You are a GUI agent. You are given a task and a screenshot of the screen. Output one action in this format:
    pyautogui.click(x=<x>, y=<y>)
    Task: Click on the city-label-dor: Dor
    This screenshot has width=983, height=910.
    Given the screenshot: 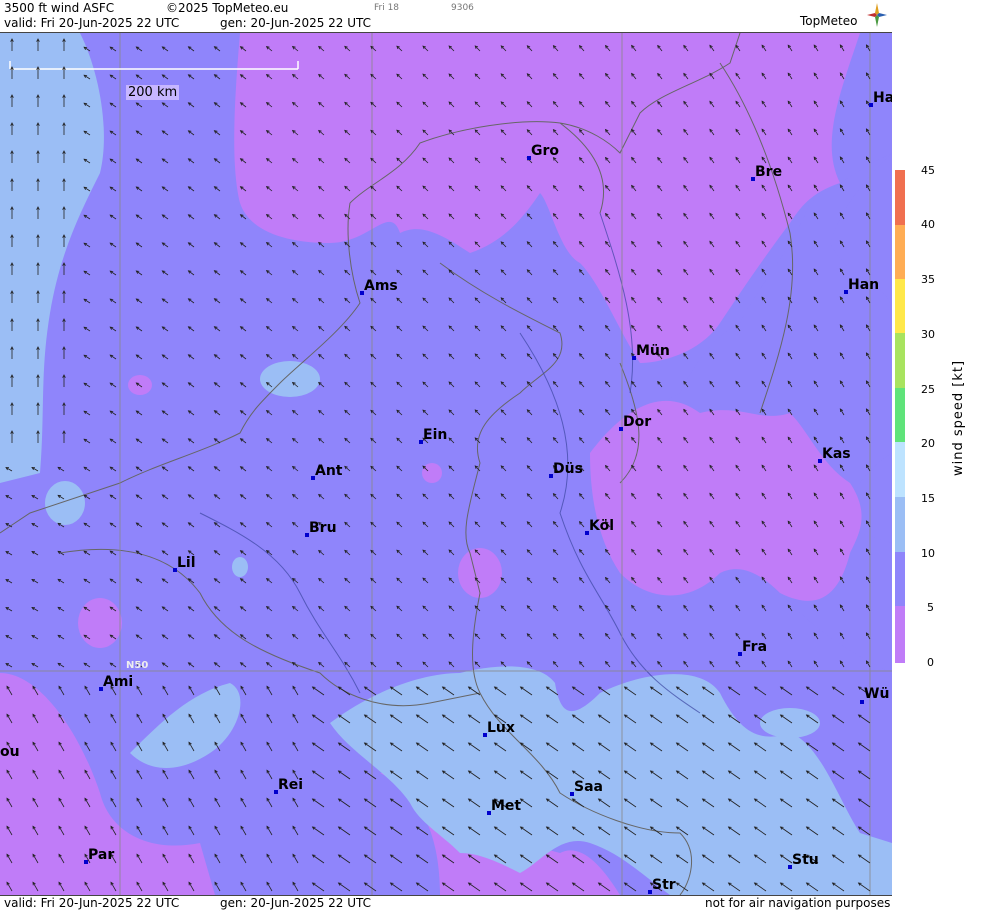 What is the action you would take?
    pyautogui.click(x=637, y=422)
    